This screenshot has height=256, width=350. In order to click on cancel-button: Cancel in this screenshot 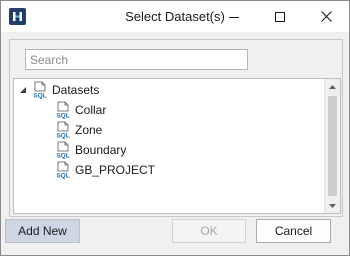, I will do `click(293, 231)`.